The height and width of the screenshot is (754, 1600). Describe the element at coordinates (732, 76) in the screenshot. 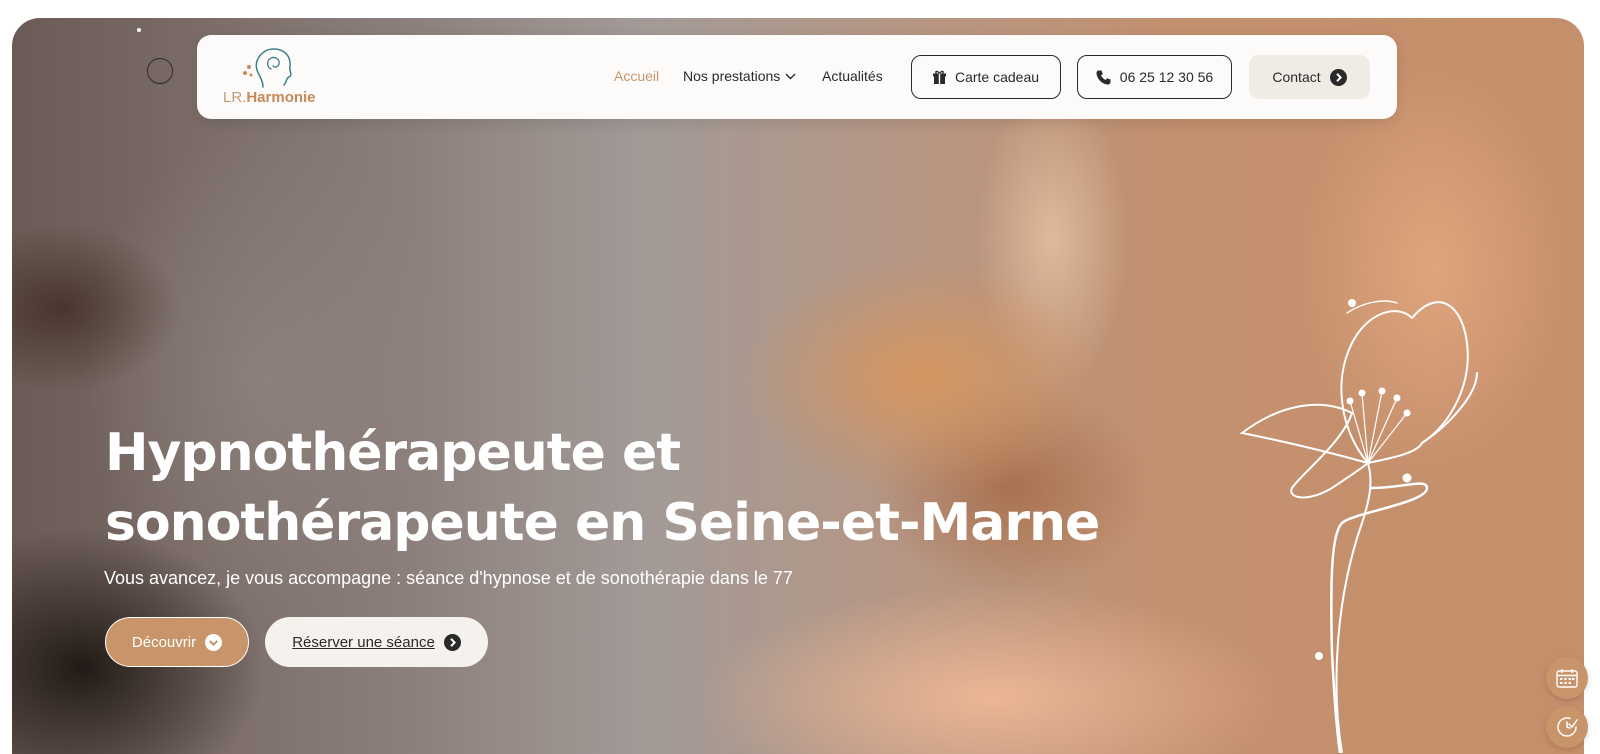

I see `nav-link-label: Nos prestations` at that location.